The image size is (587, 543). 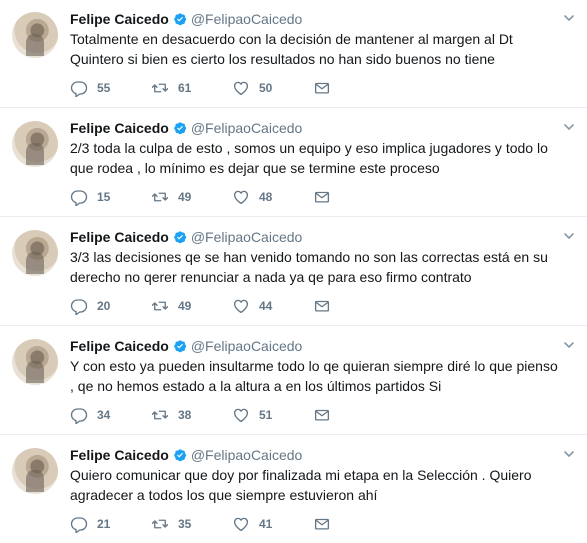 I want to click on retweet-button: 35, so click(x=191, y=524).